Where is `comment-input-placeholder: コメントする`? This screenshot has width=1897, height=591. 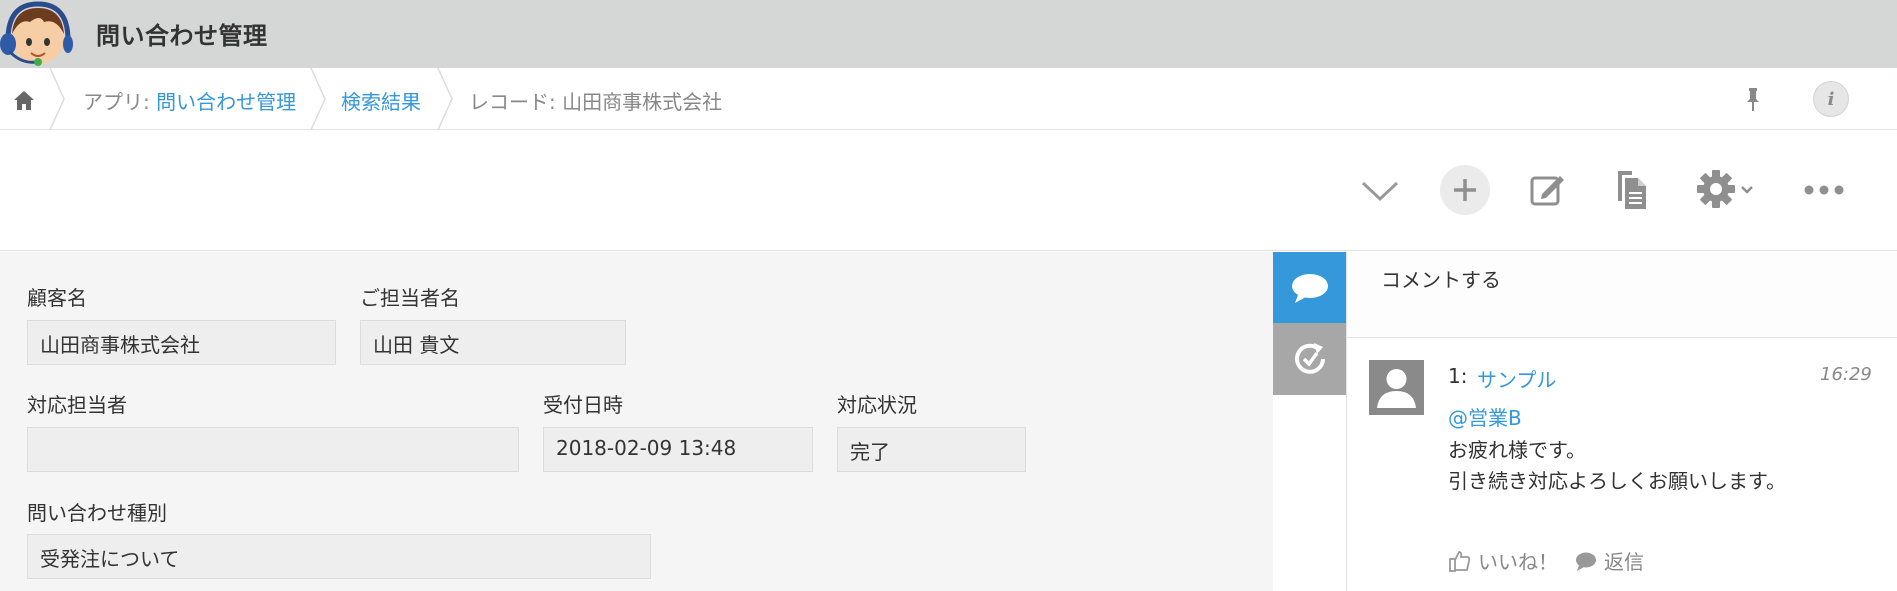
comment-input-placeholder: コメントする is located at coordinates (1441, 280).